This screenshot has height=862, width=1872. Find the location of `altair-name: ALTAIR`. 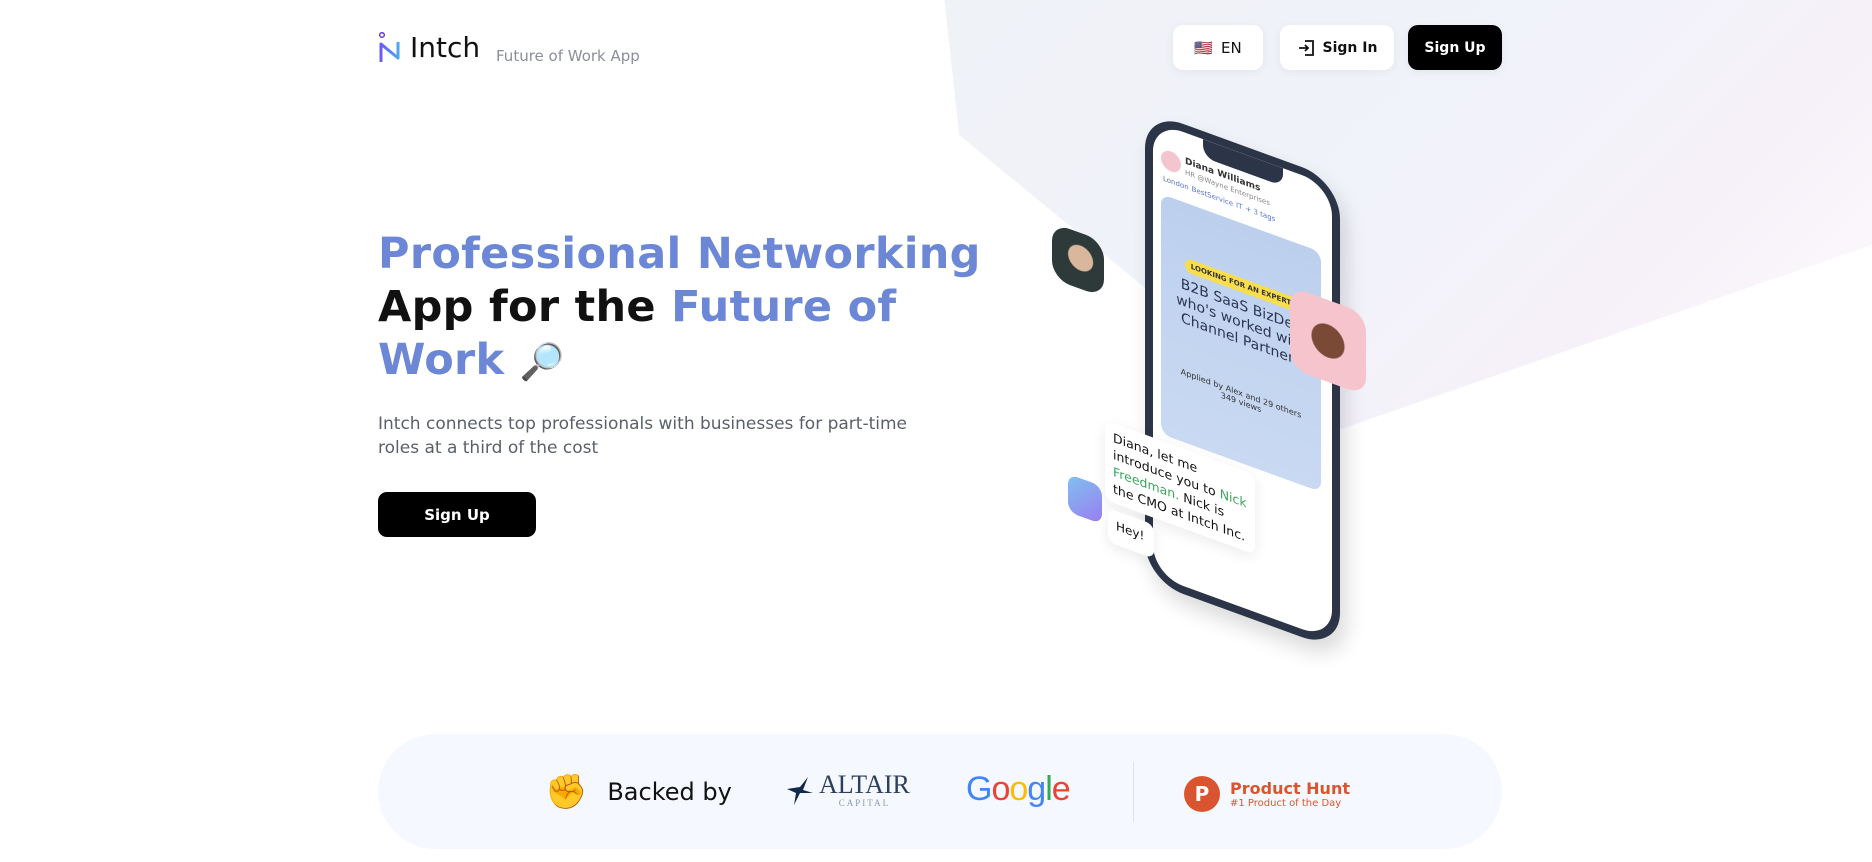

altair-name: ALTAIR is located at coordinates (864, 784).